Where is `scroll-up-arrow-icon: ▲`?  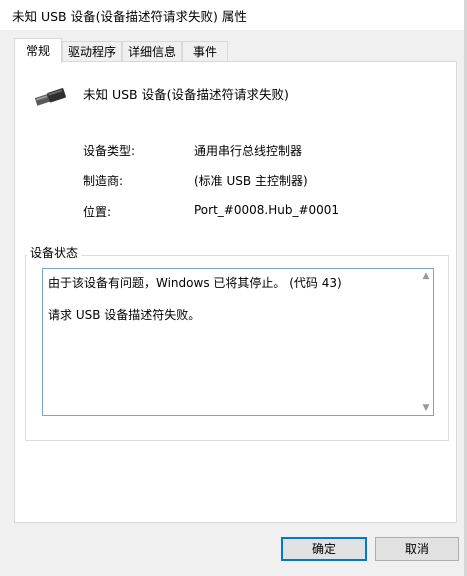
scroll-up-arrow-icon: ▲ is located at coordinates (426, 276).